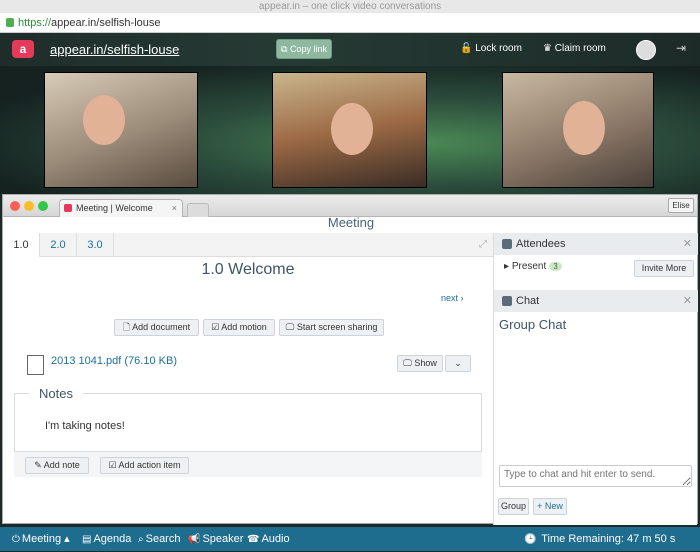 This screenshot has height=552, width=700. Describe the element at coordinates (532, 539) in the screenshot. I see `clock-icon: 🕒` at that location.